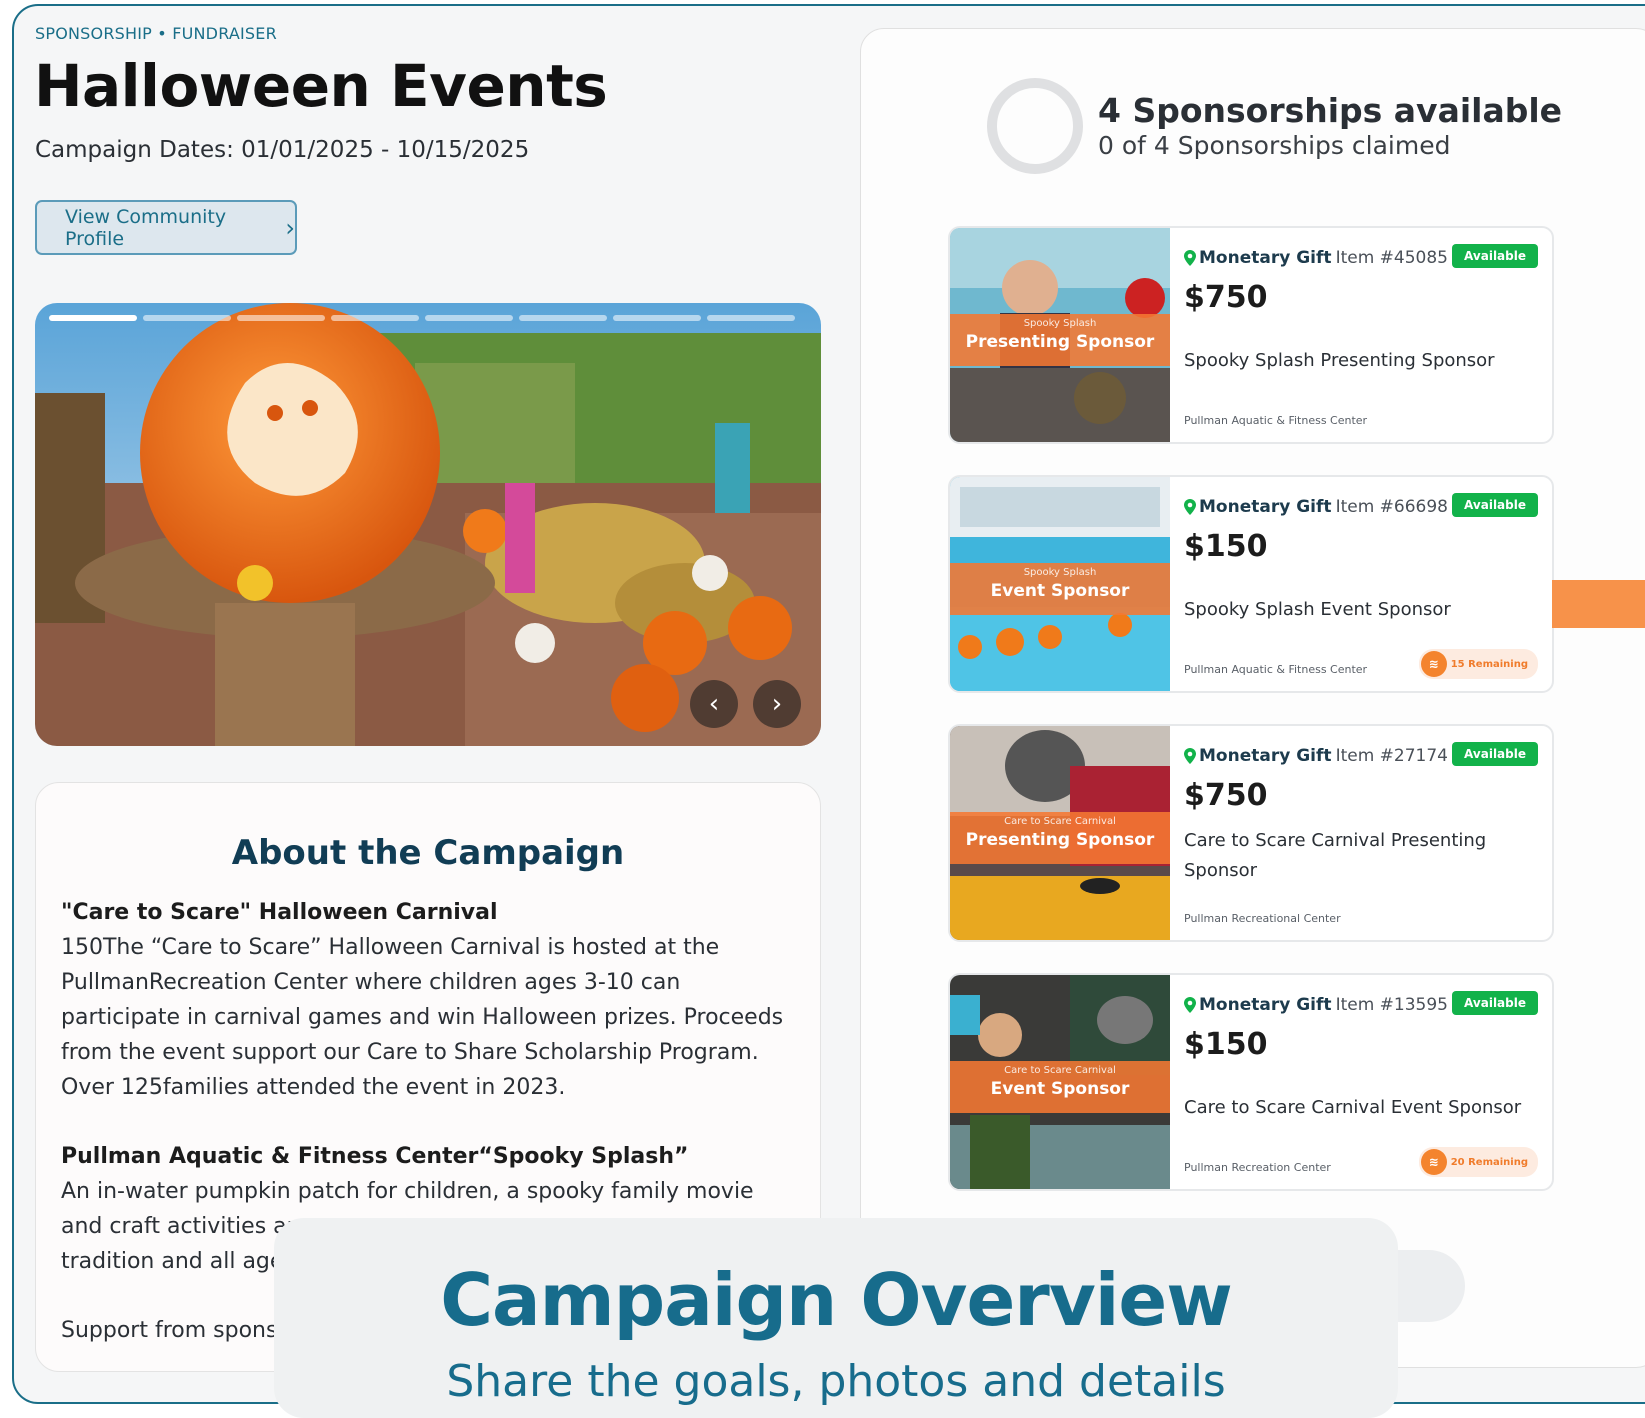 The height and width of the screenshot is (1418, 1645). What do you see at coordinates (1391, 258) in the screenshot?
I see `item-number: Item #45085` at bounding box center [1391, 258].